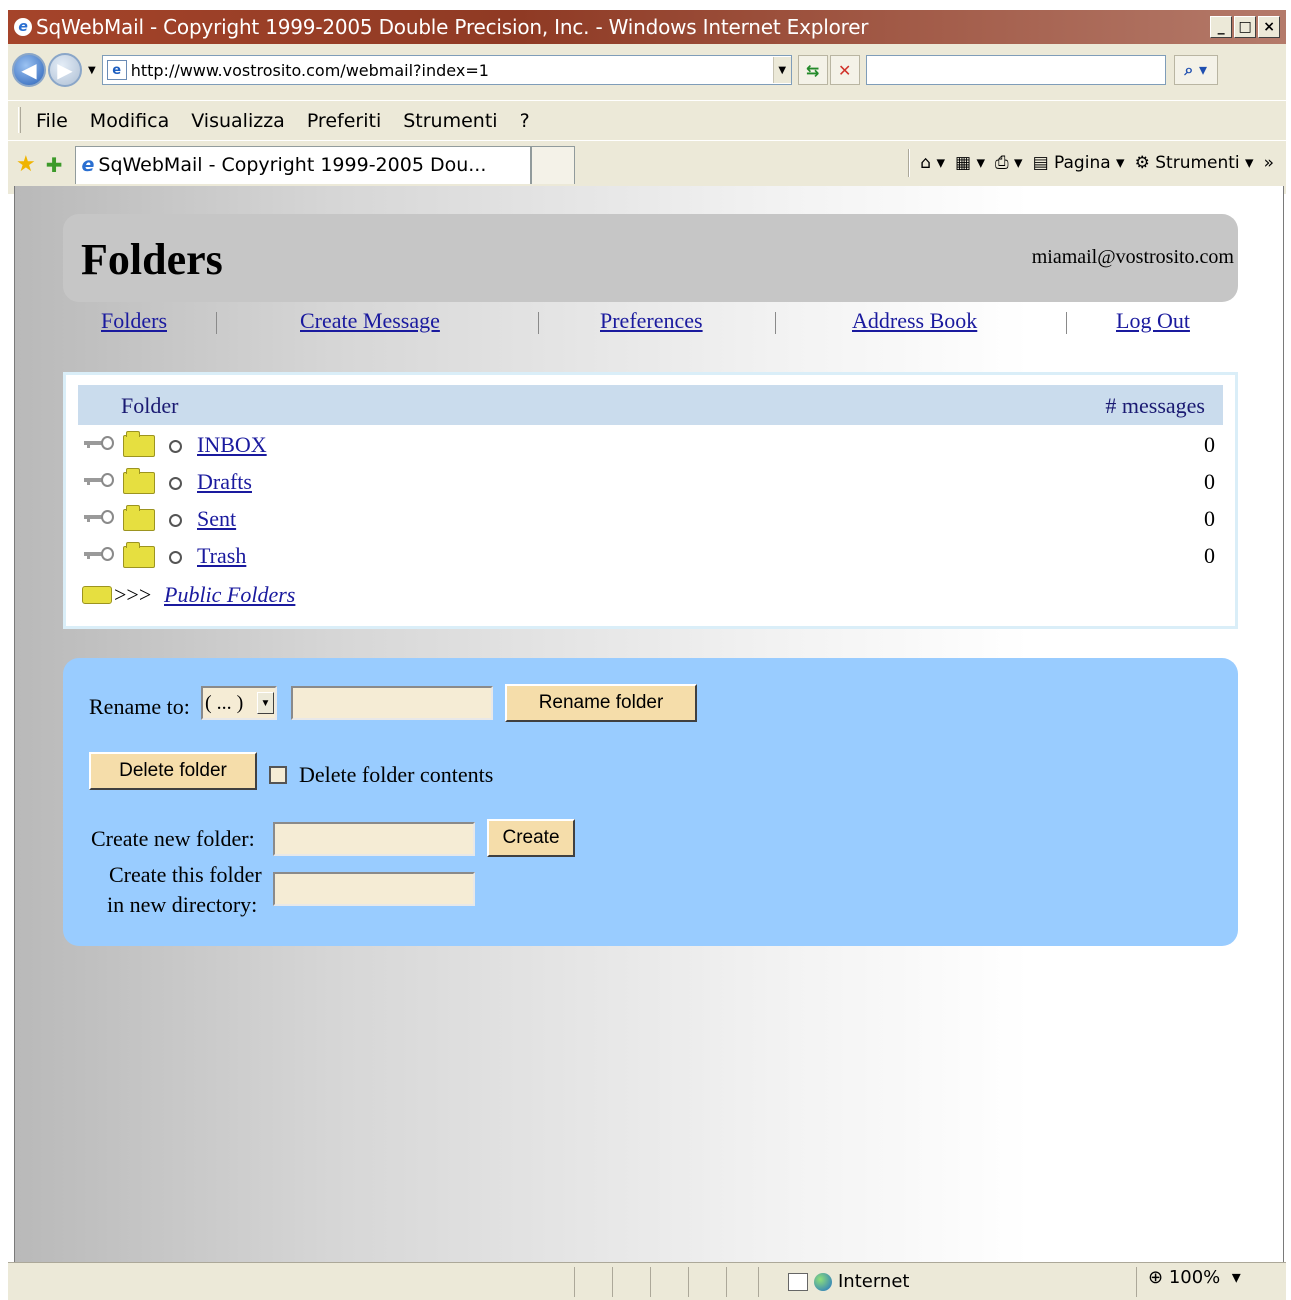 The image size is (1291, 1300). I want to click on folder-row-sent: Sent 0, so click(651, 522).